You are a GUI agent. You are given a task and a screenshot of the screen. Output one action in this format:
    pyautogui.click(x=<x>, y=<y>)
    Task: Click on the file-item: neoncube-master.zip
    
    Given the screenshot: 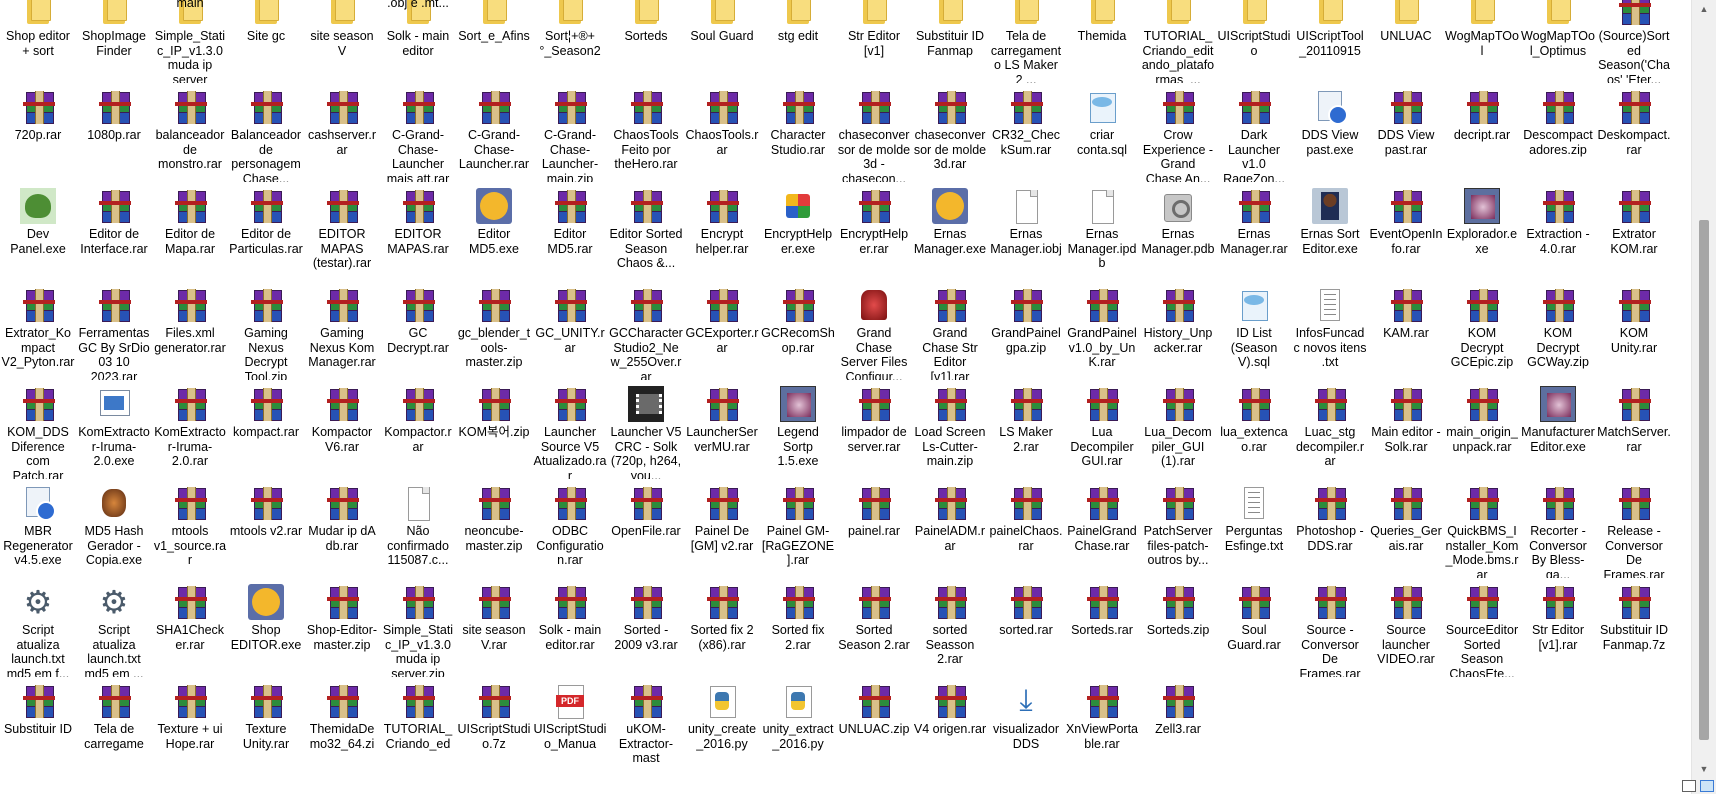 What is the action you would take?
    pyautogui.click(x=494, y=528)
    